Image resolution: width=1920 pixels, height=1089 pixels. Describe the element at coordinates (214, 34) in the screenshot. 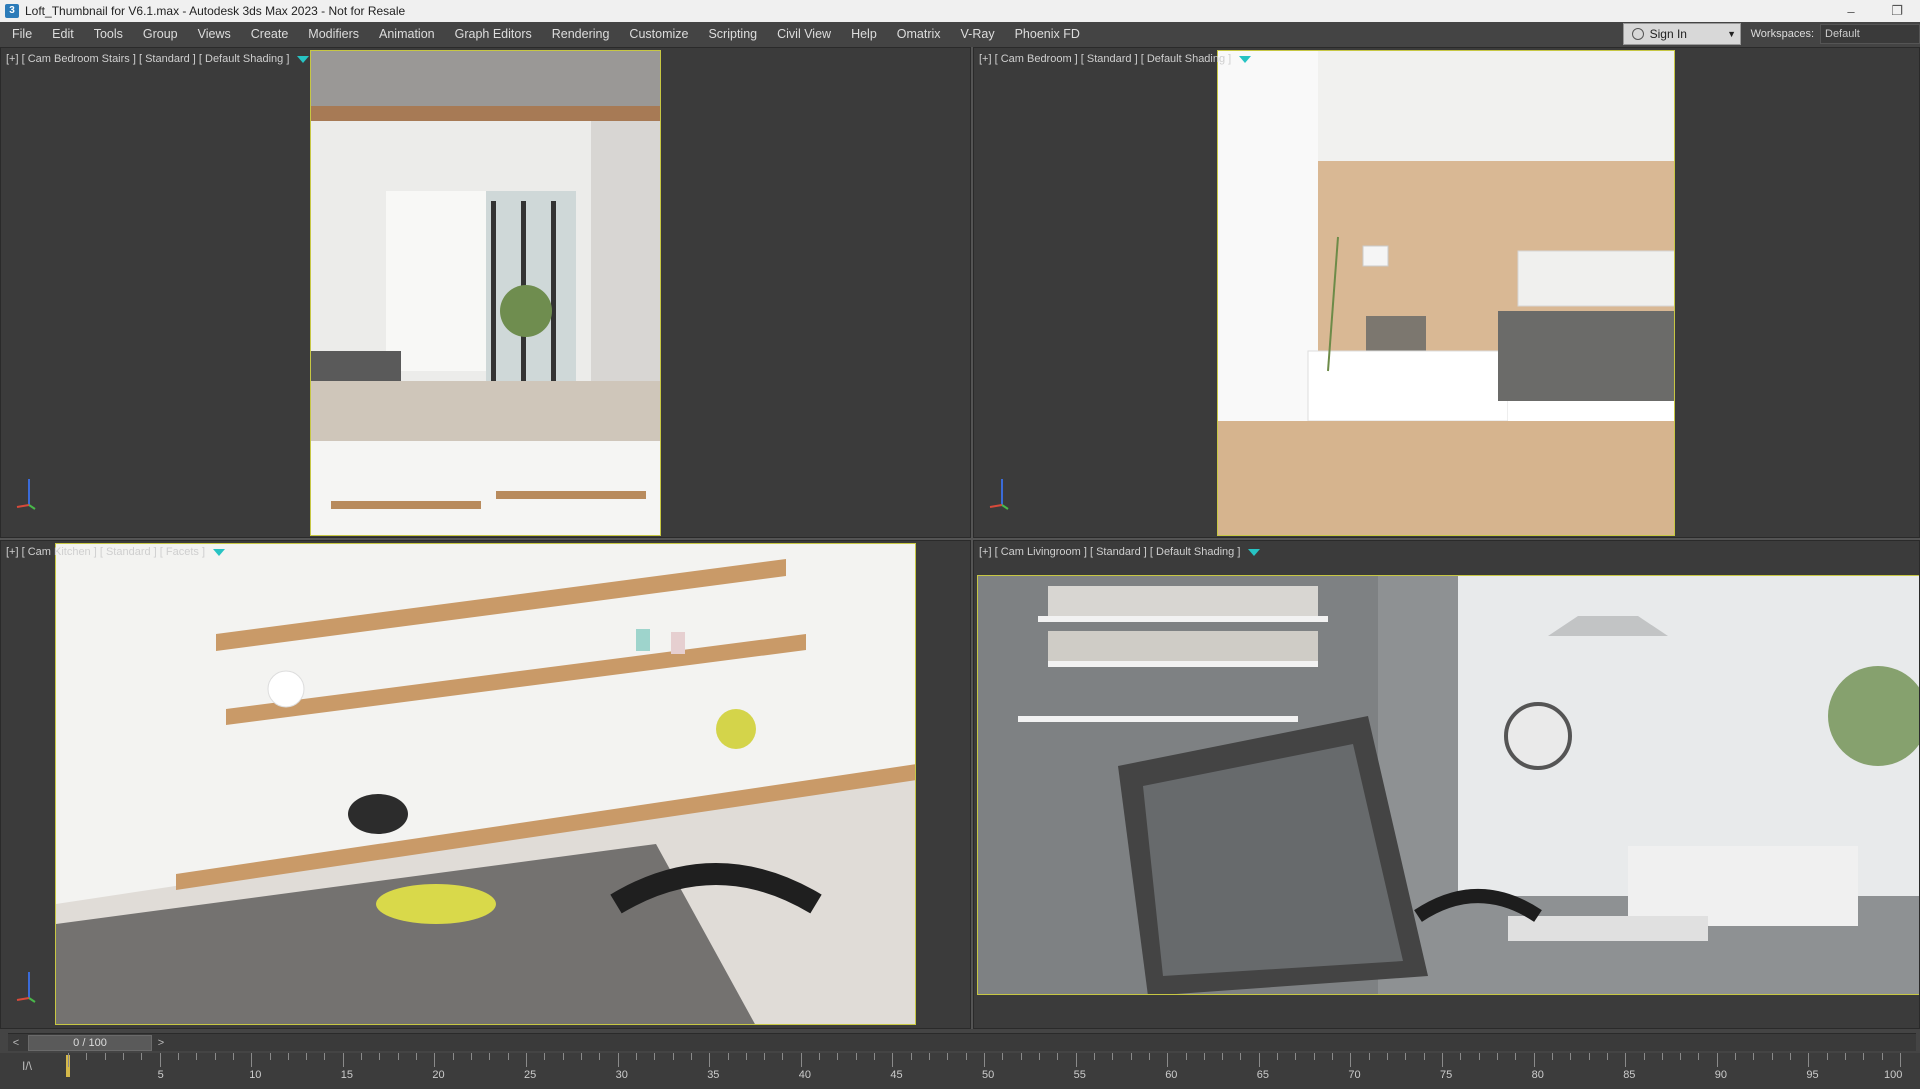

I see `menu-views: Views` at that location.